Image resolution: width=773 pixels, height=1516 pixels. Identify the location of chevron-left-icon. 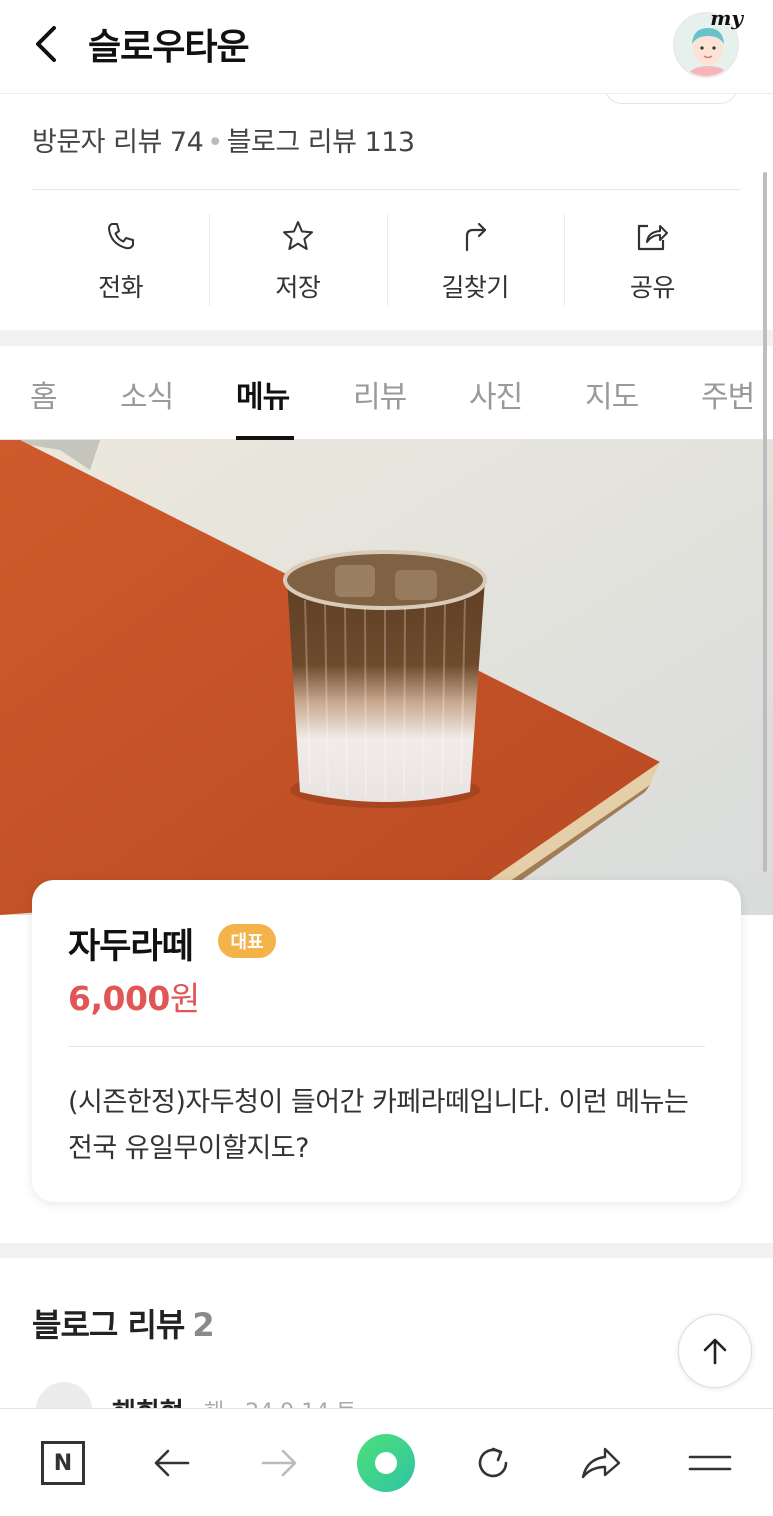
(46, 44).